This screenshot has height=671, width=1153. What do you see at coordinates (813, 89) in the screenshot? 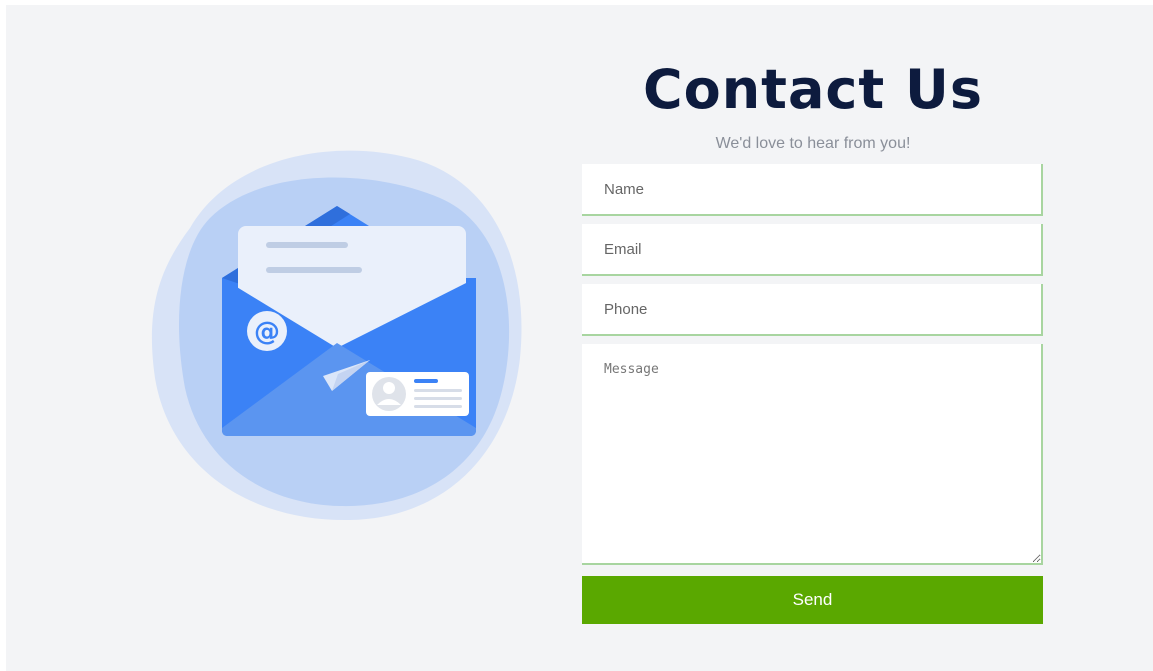
I see `page-title: Contact Us` at bounding box center [813, 89].